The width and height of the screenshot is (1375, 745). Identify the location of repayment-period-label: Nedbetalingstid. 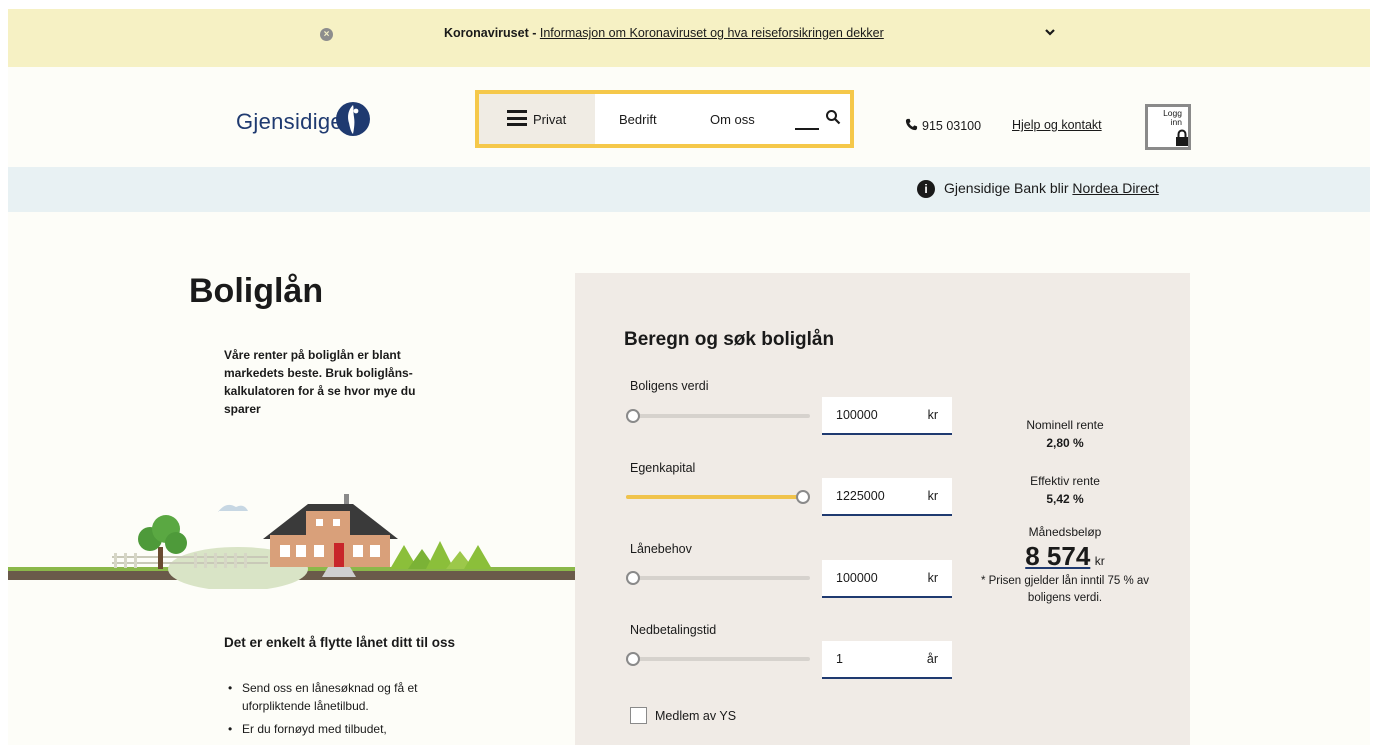
(673, 630).